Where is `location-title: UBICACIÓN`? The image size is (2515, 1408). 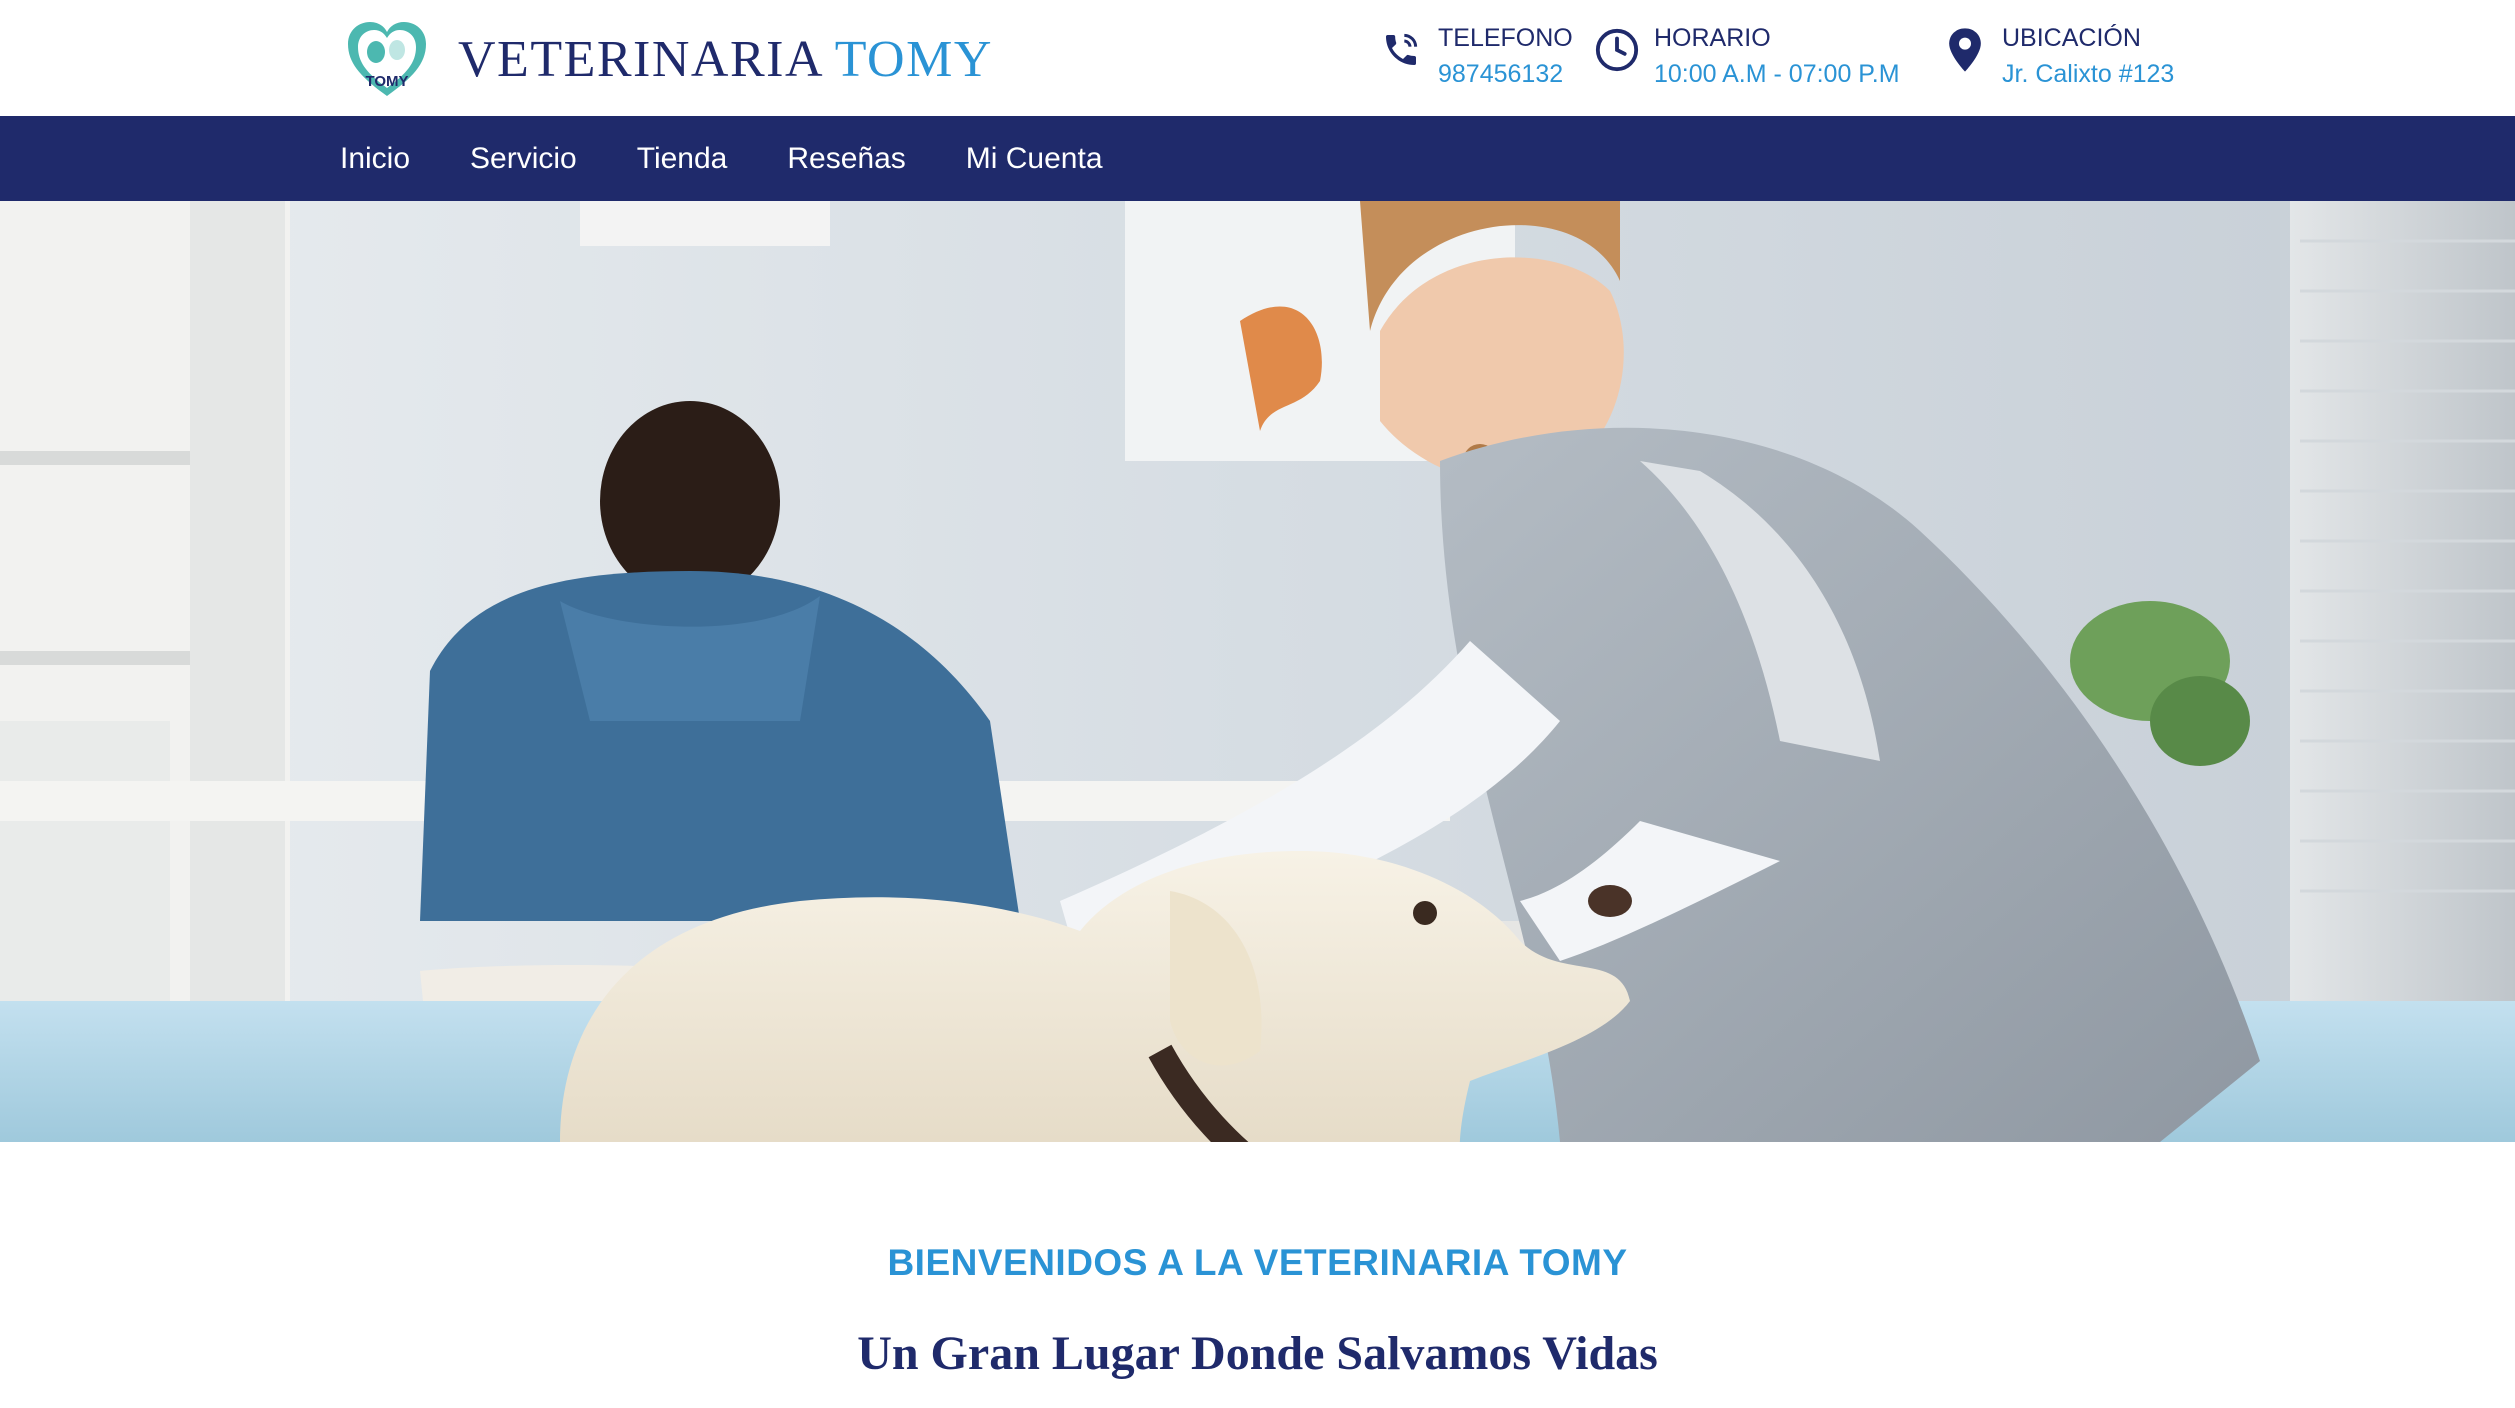
location-title: UBICACIÓN is located at coordinates (2071, 38).